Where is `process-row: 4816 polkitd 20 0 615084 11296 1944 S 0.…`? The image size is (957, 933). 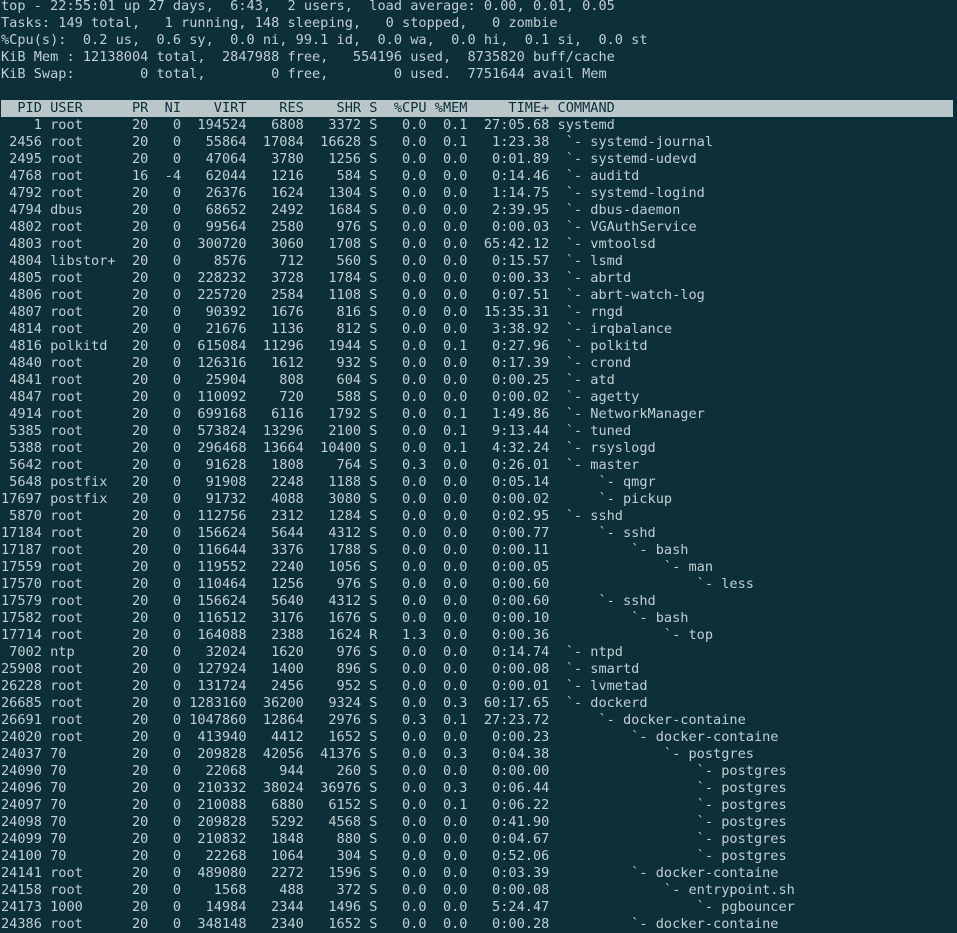
process-row: 4816 polkitd 20 0 615084 11296 1944 S 0.… is located at coordinates (324, 346).